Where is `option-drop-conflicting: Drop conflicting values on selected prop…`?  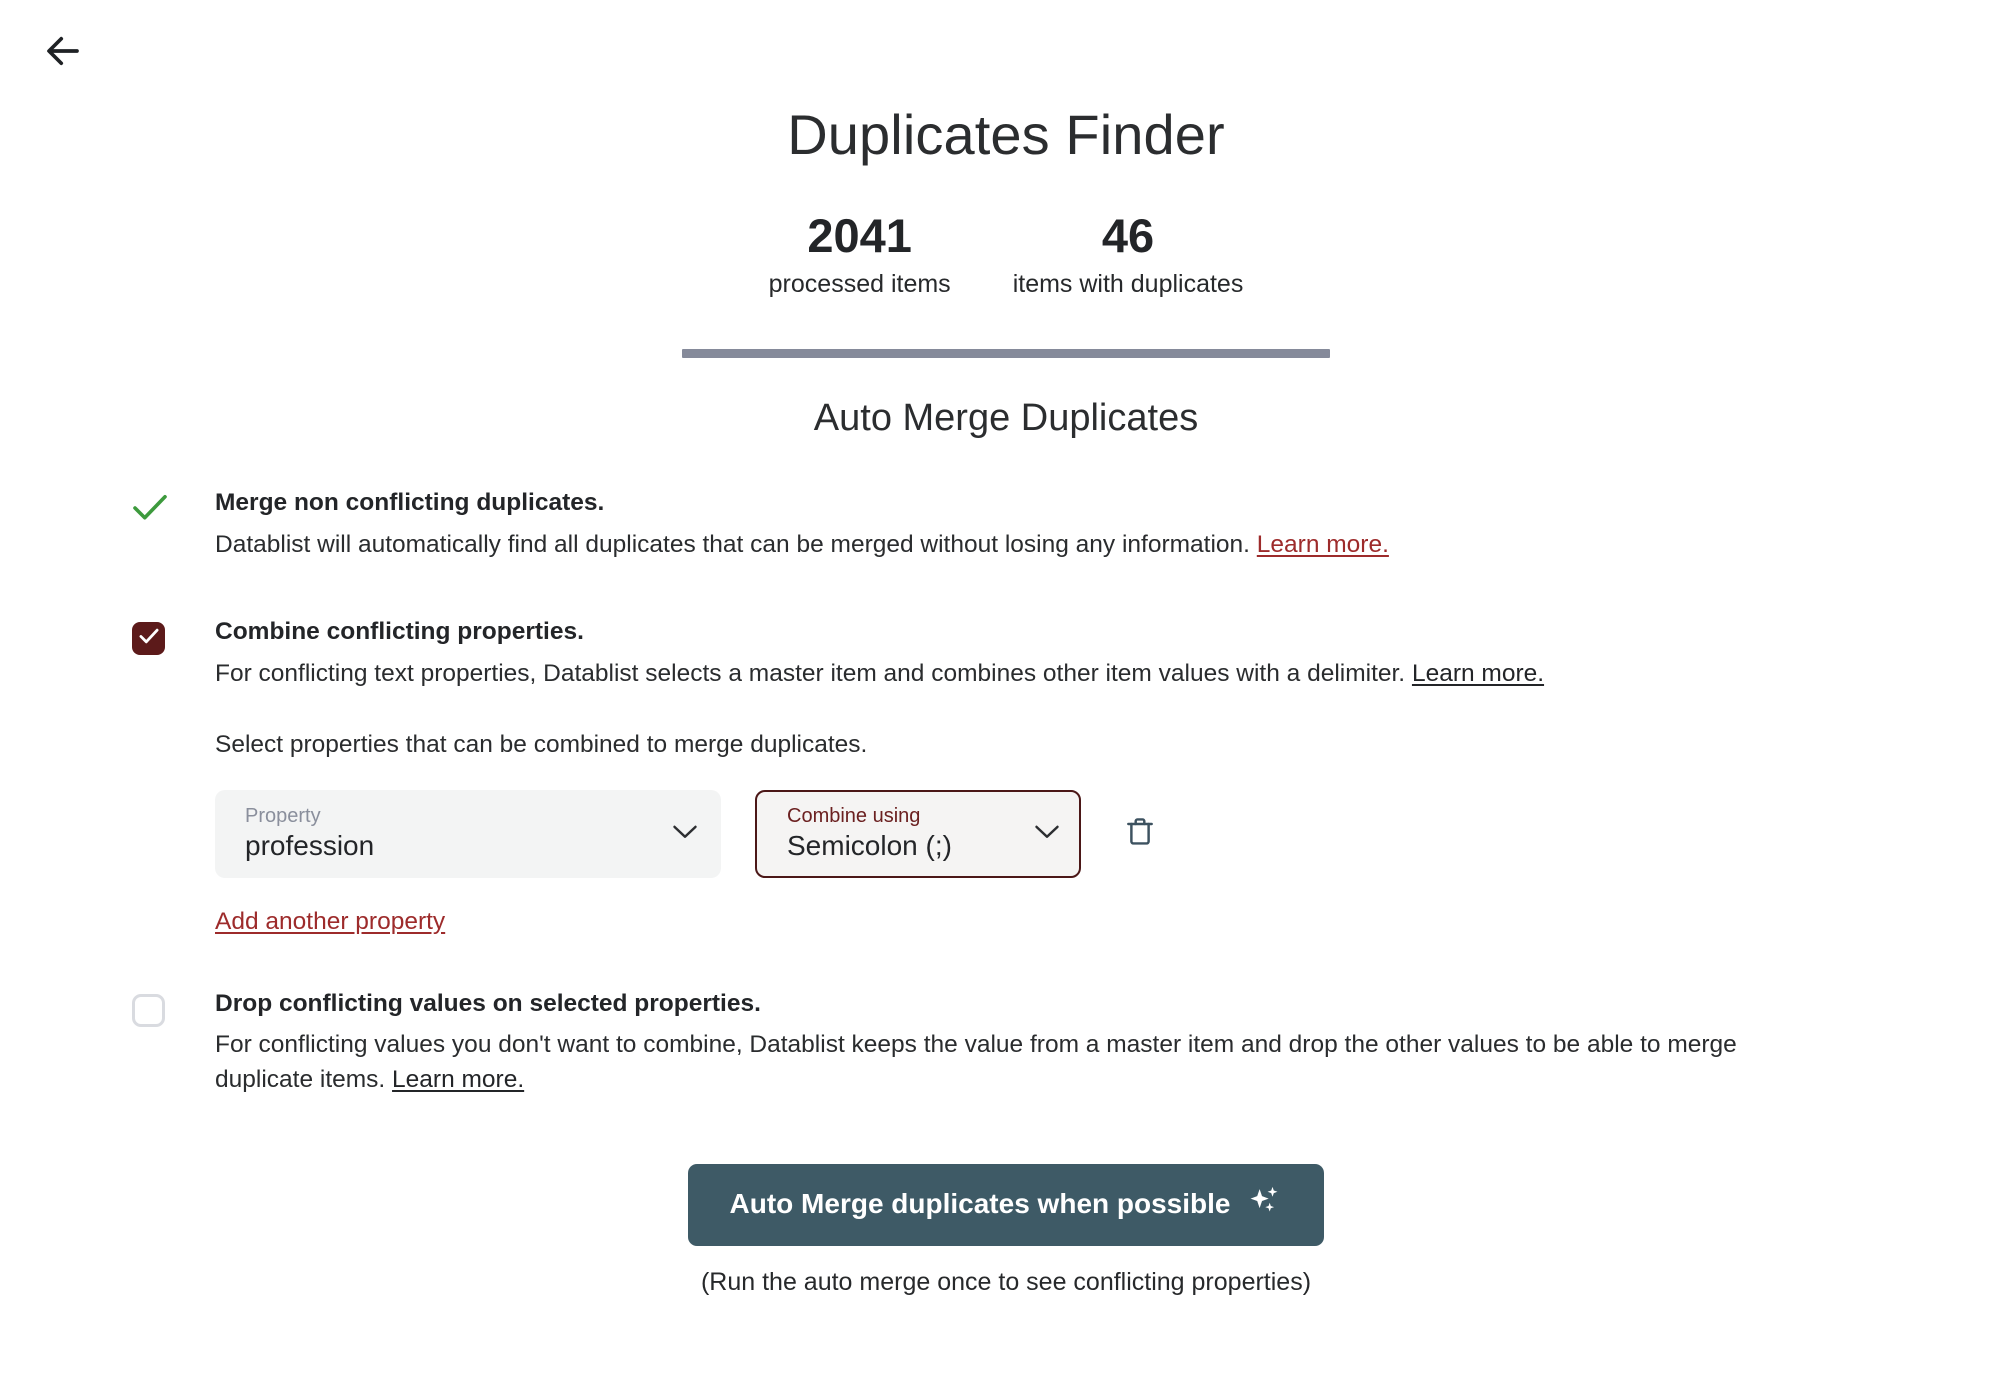
option-drop-conflicting: Drop conflicting values on selected prop… is located at coordinates (1011, 1043).